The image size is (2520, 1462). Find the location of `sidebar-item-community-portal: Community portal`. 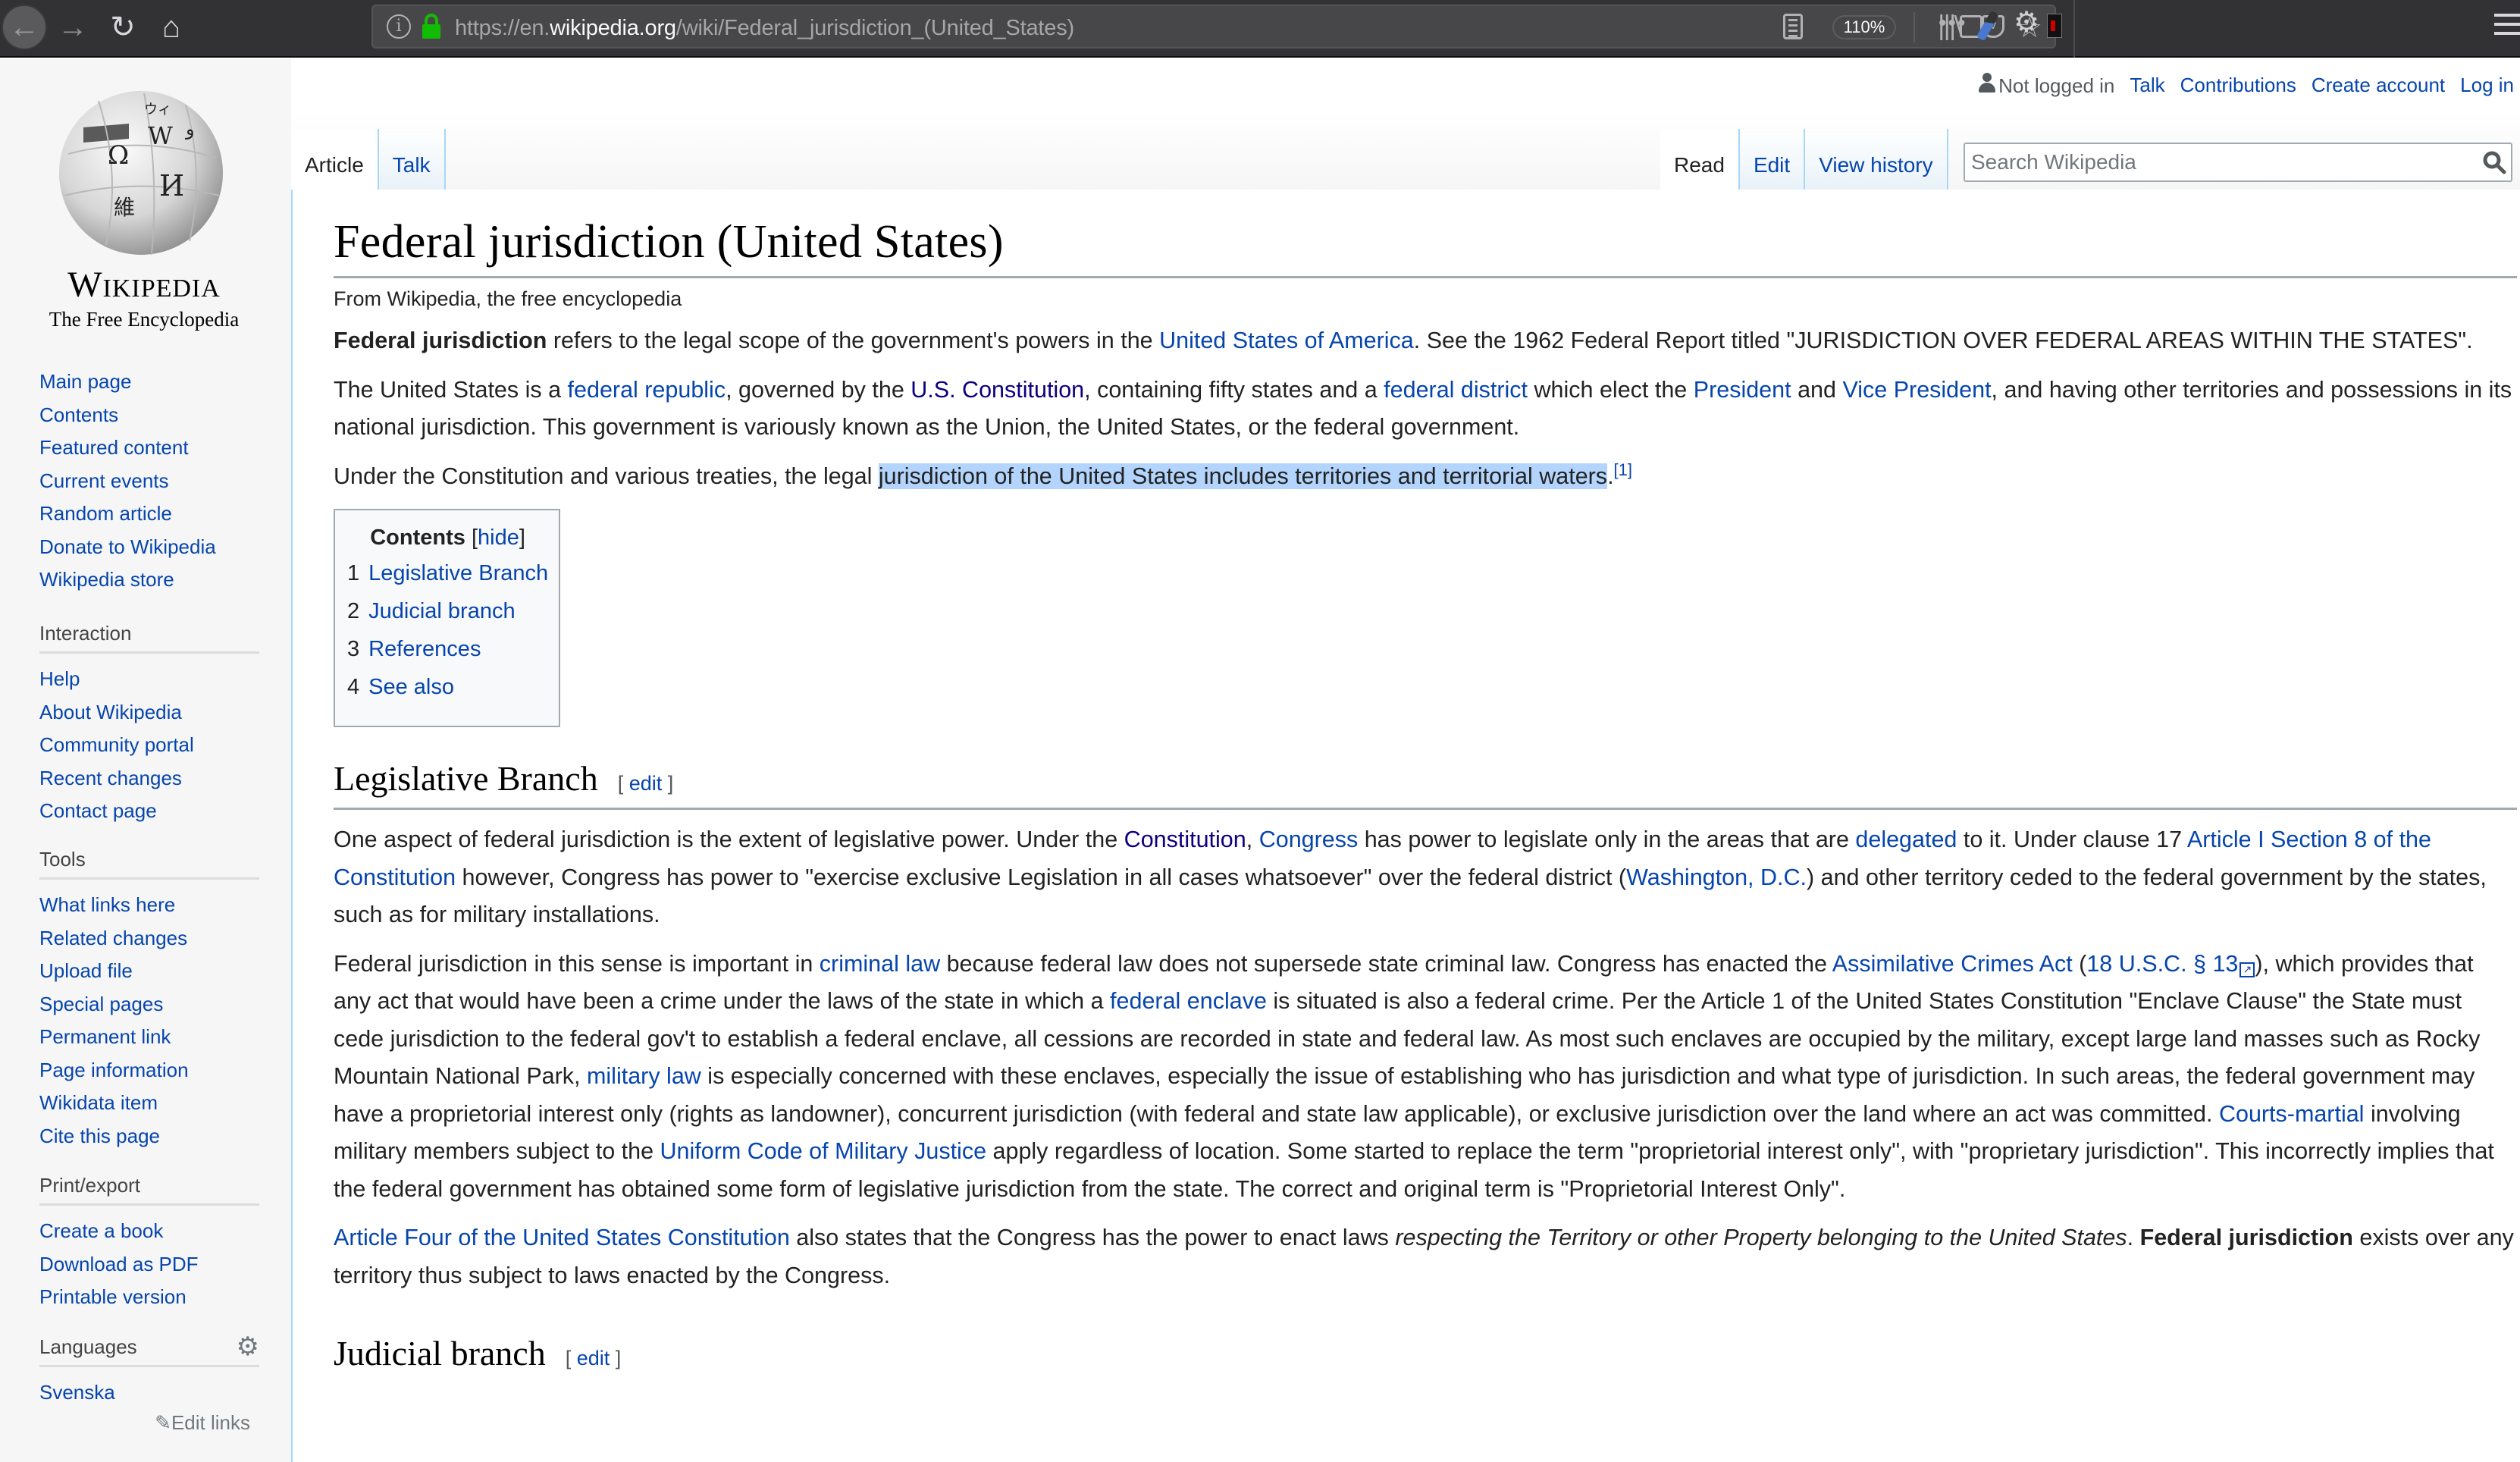

sidebar-item-community-portal: Community portal is located at coordinates (149, 745).